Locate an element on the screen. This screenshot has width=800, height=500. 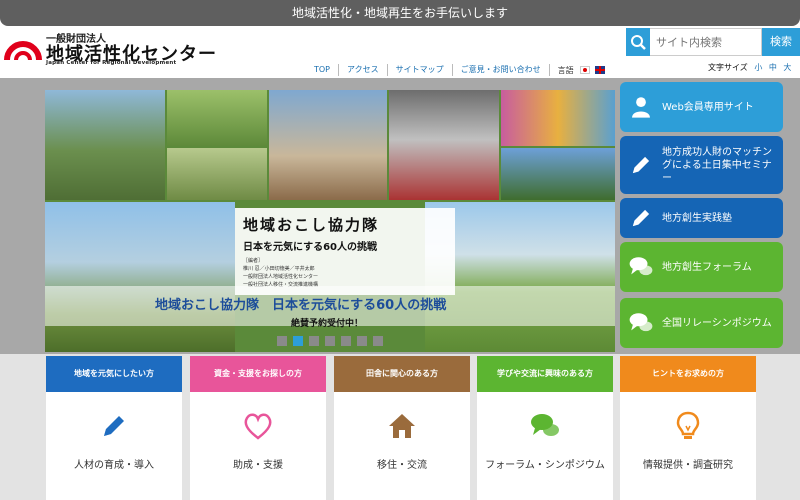
category-card-label: 移住・交流 is located at coordinates (402, 465).